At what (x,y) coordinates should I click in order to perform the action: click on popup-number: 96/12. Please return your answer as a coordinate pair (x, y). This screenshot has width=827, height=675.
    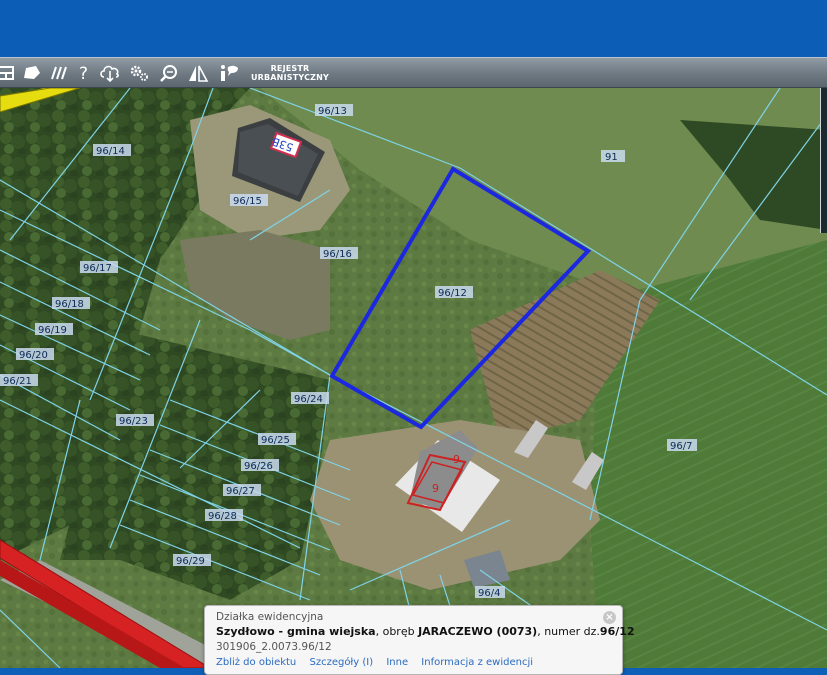
    Looking at the image, I should click on (617, 631).